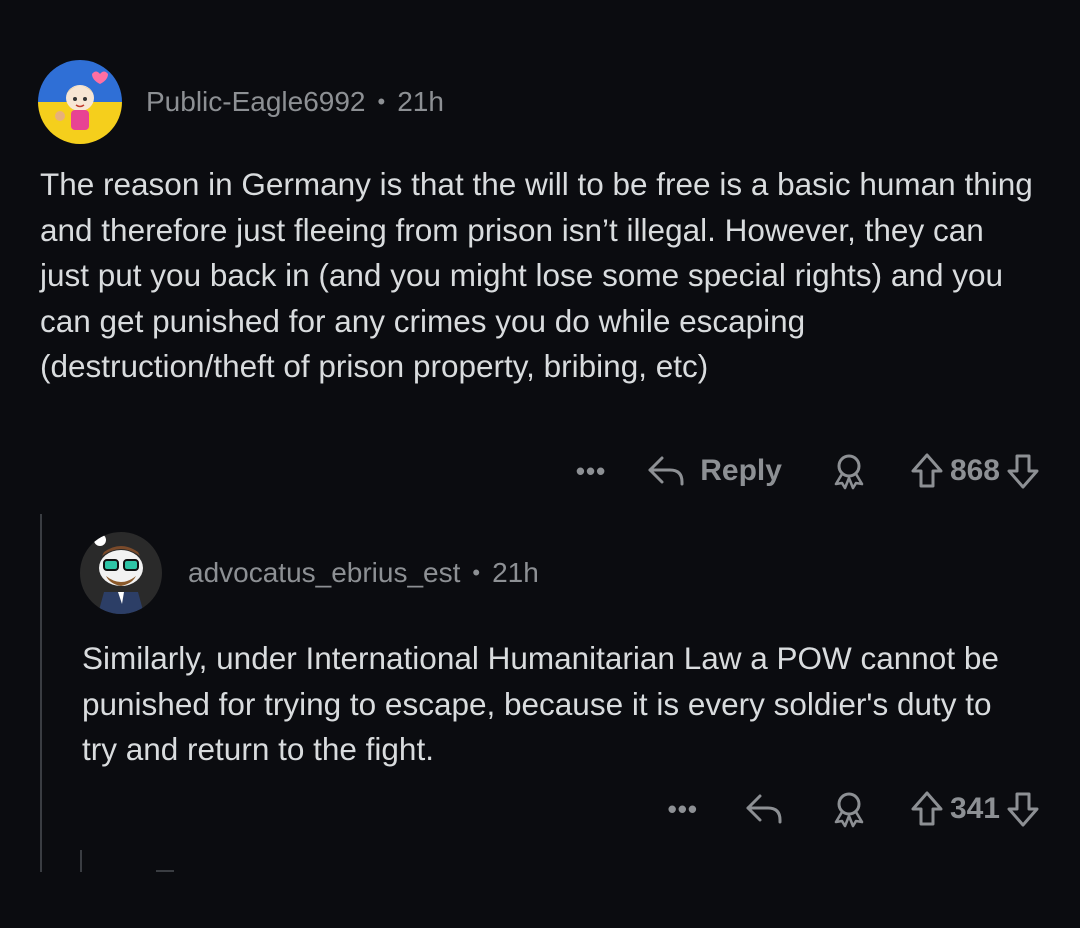  What do you see at coordinates (974, 470) in the screenshot?
I see `vote-score: 868` at bounding box center [974, 470].